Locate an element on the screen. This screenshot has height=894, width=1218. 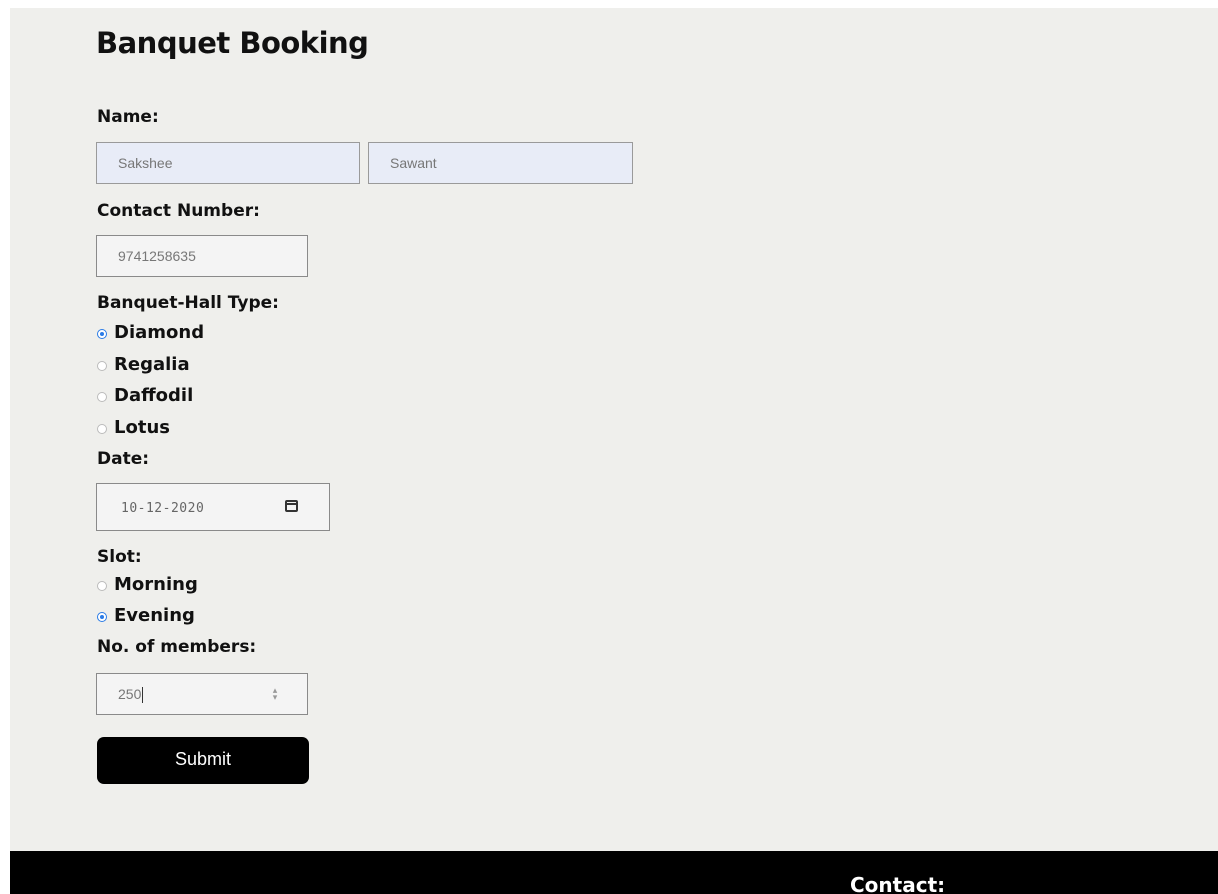
hall-type-label: Banquet-Hall Type: is located at coordinates (188, 303).